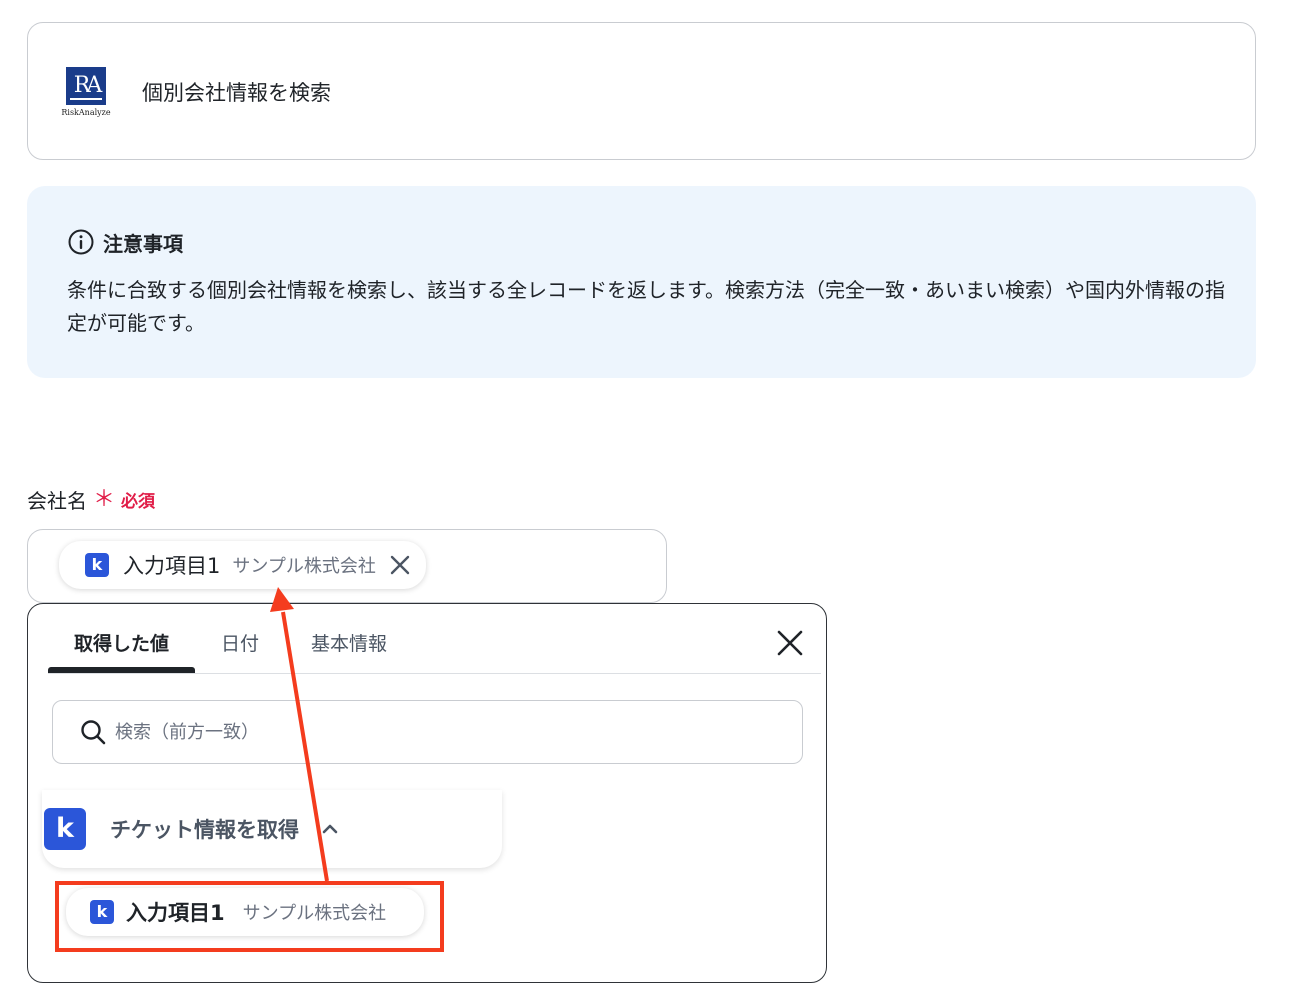 This screenshot has width=1316, height=983. I want to click on list-item-label: 入力項目1, so click(175, 913).